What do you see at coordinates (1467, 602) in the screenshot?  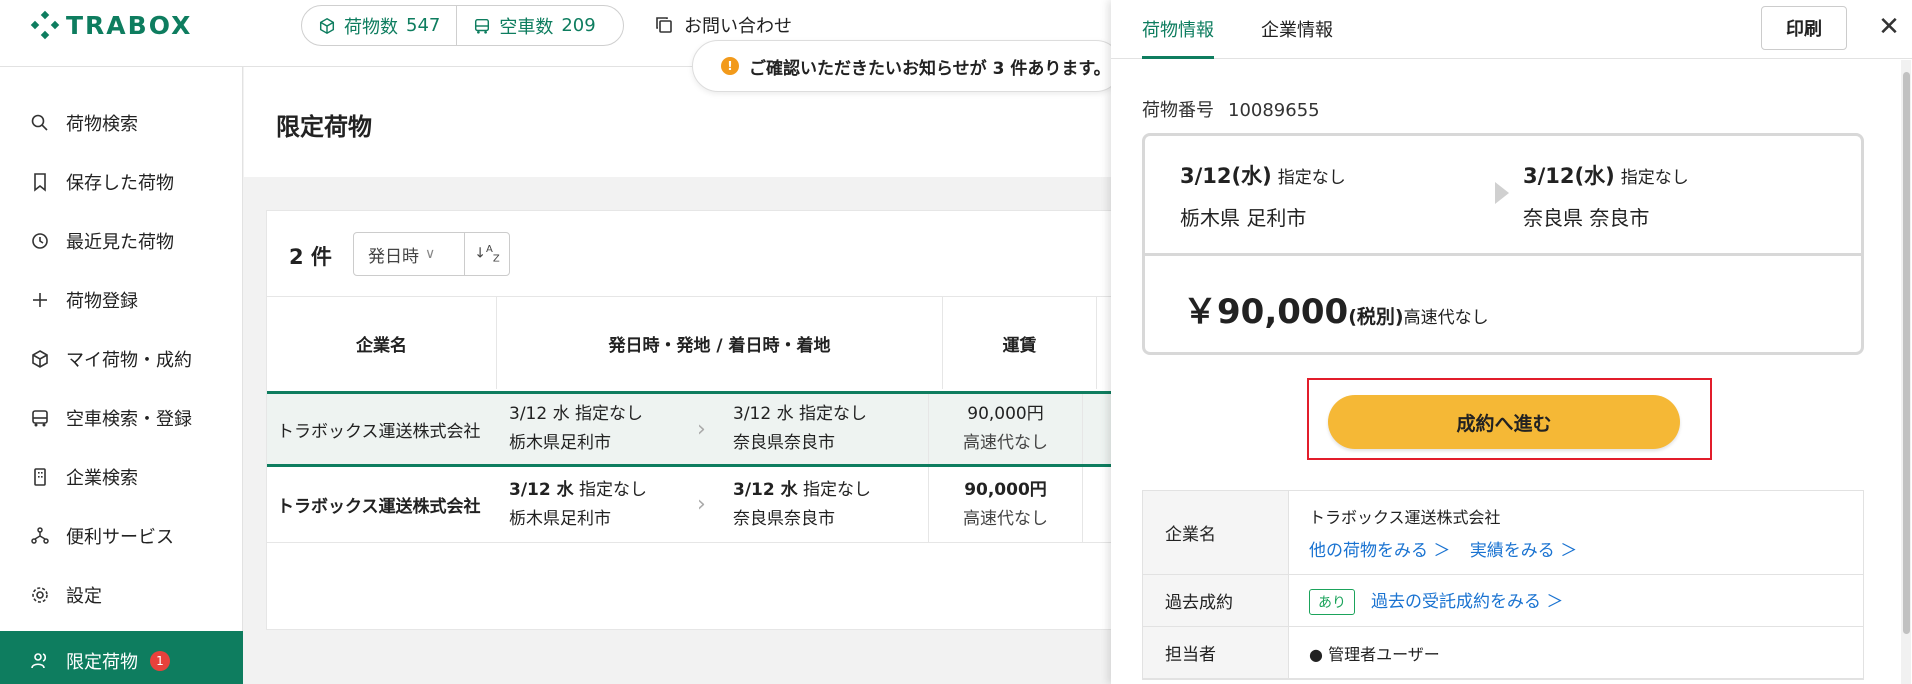 I see `past-contracts-link: 過去の受託成約をみる ＞` at bounding box center [1467, 602].